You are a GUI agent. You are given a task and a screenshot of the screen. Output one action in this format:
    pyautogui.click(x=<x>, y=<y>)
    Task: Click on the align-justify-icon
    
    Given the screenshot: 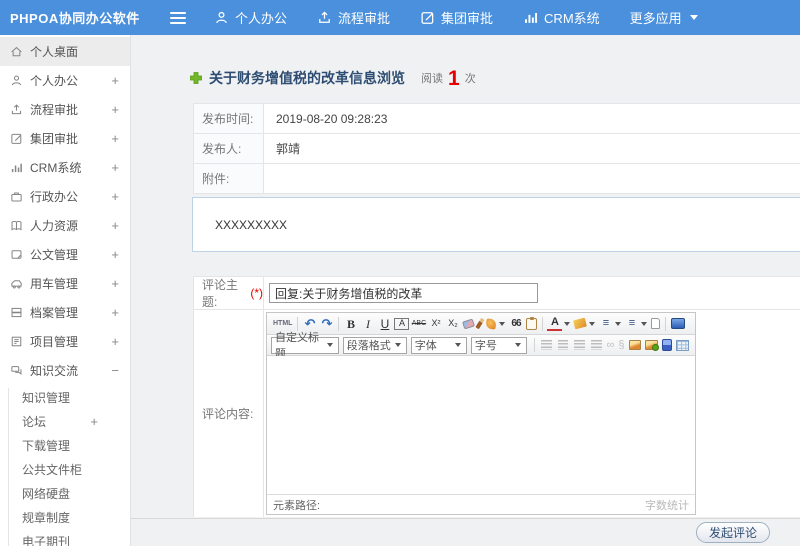 What is the action you would take?
    pyautogui.click(x=596, y=345)
    